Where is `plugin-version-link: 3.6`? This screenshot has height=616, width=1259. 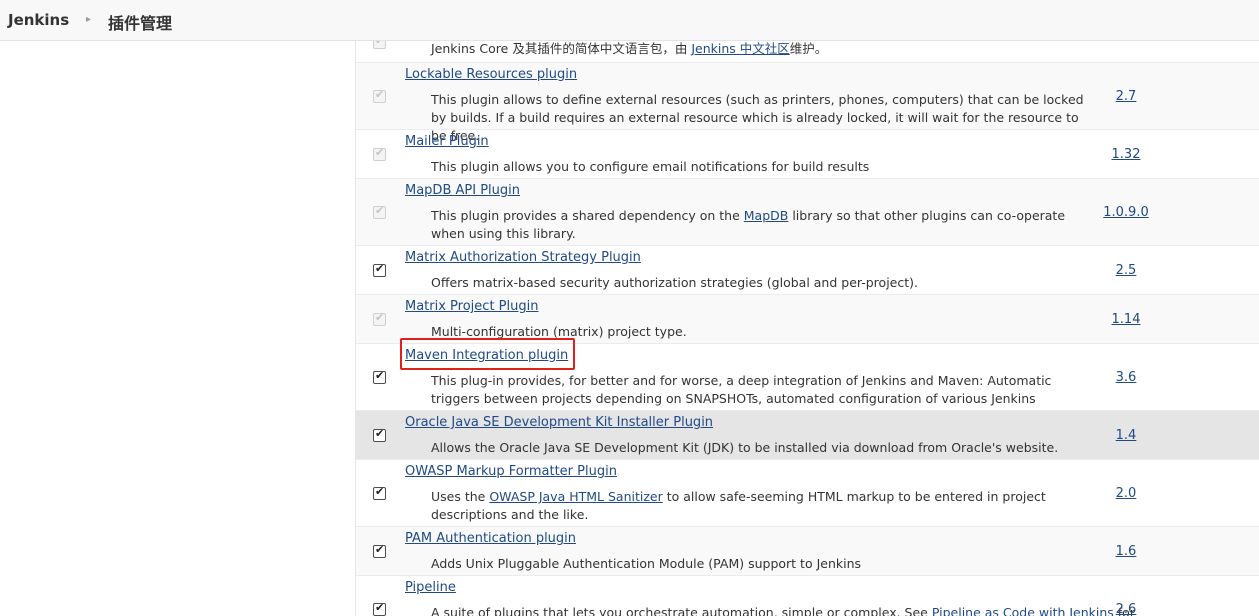 plugin-version-link: 3.6 is located at coordinates (1126, 378).